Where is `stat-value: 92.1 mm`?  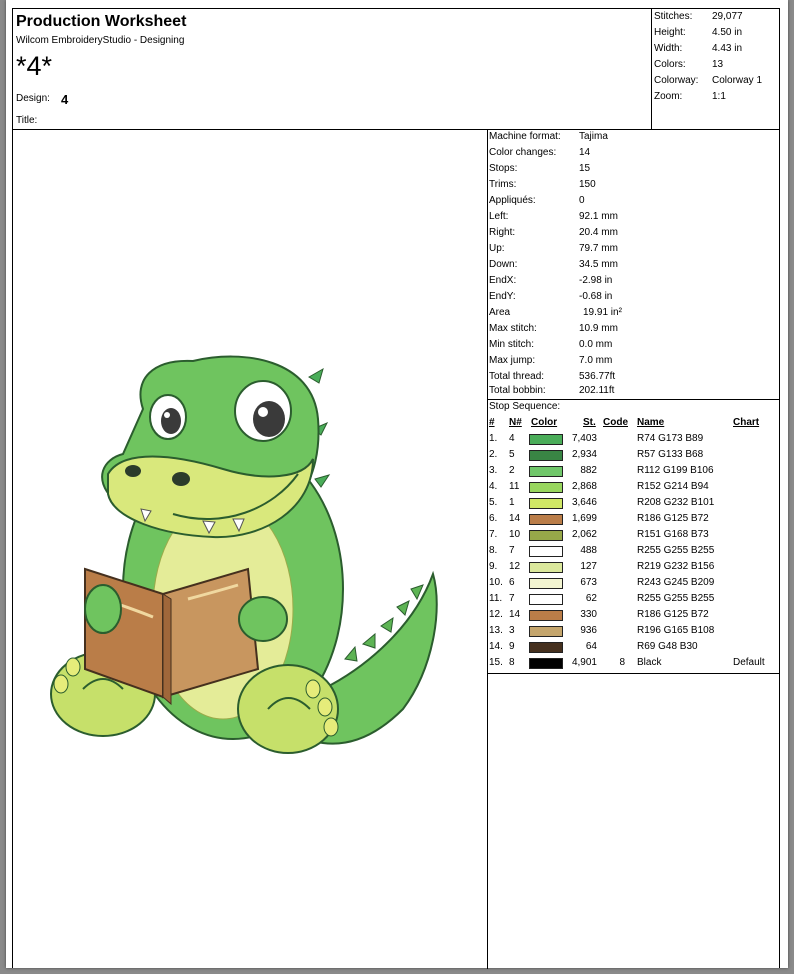
stat-value: 92.1 mm is located at coordinates (598, 216).